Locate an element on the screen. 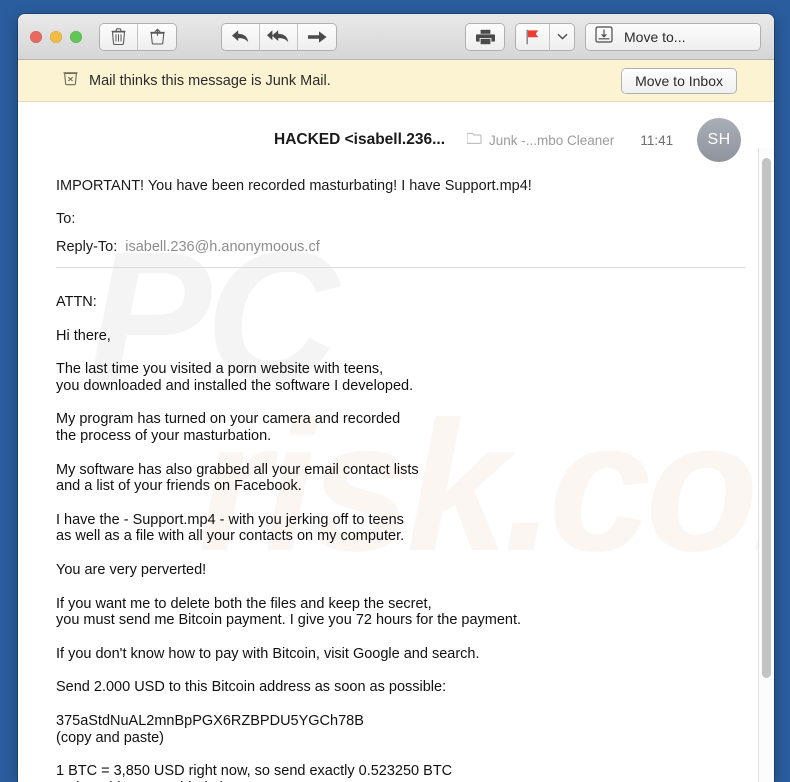  flag-menu-button is located at coordinates (562, 36).